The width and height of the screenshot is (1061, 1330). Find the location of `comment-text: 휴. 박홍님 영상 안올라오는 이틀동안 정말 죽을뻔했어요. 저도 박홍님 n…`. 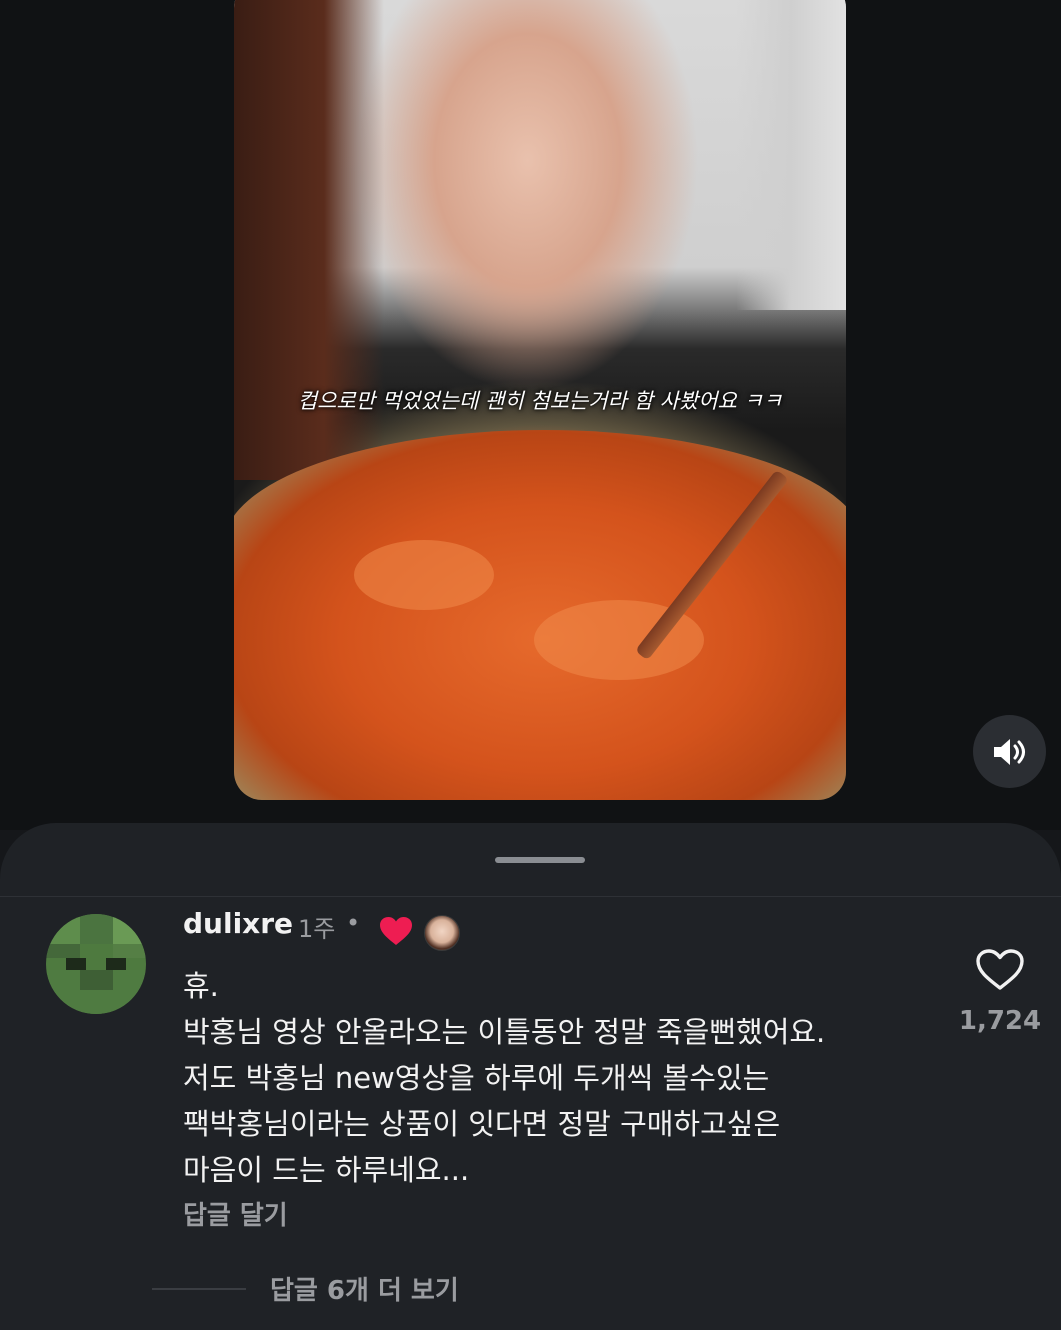

comment-text: 휴. 박홍님 영상 안올라오는 이틀동안 정말 죽을뻔했어요. 저도 박홍님 n… is located at coordinates (504, 1078).